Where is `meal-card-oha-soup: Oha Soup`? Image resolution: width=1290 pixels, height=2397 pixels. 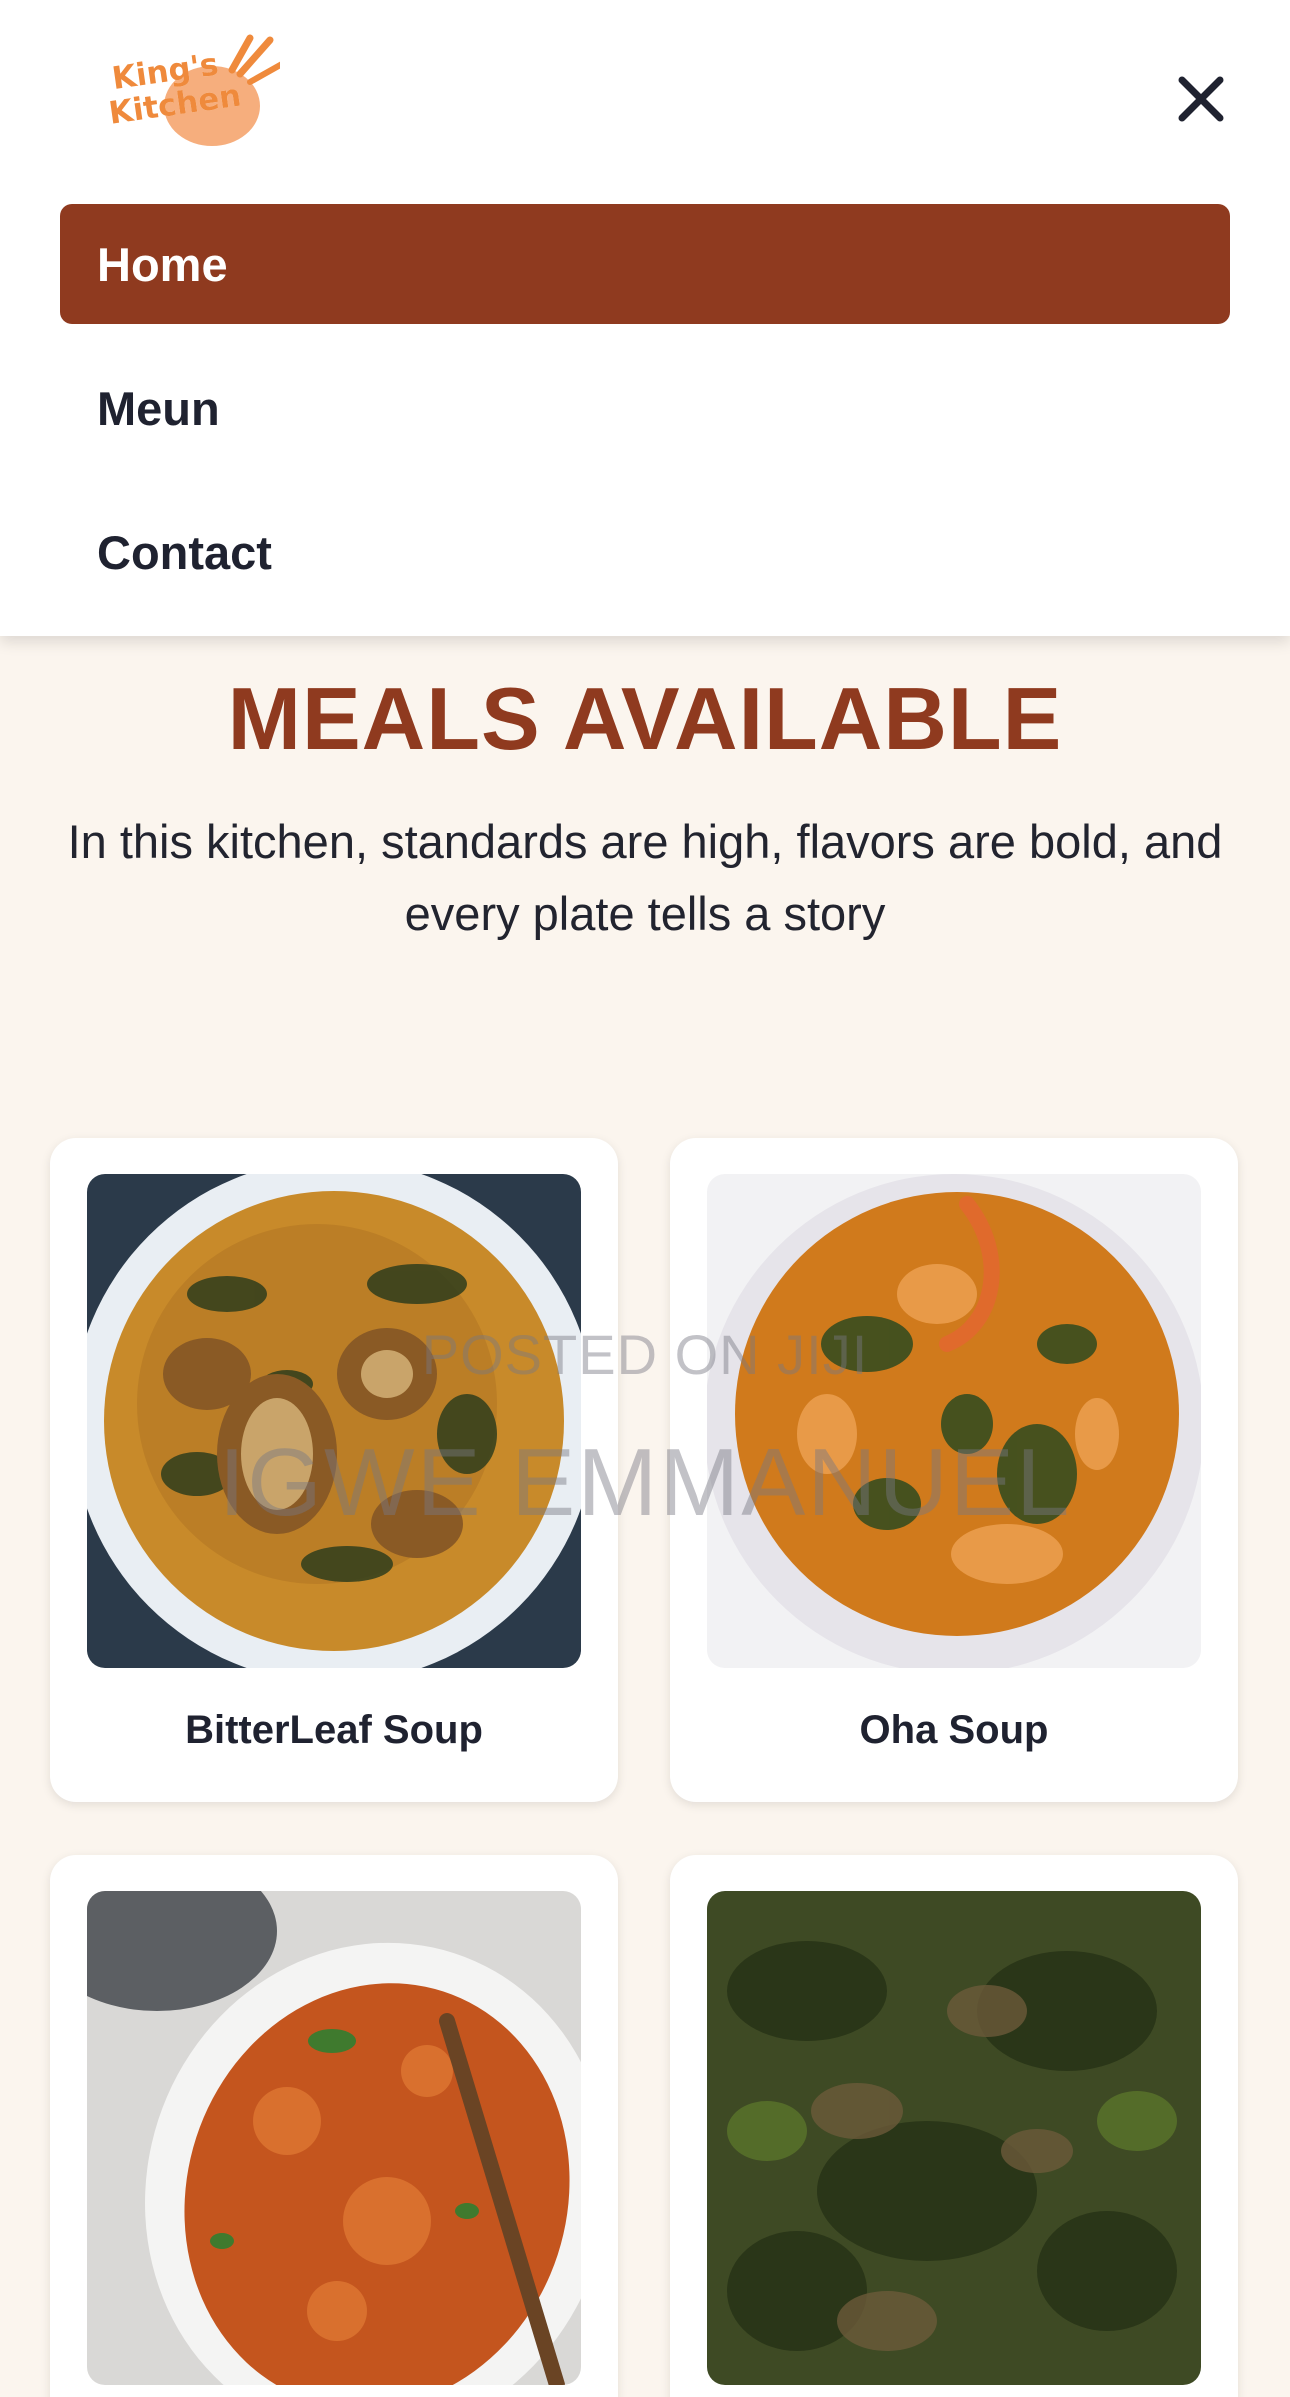
meal-card-oha-soup: Oha Soup is located at coordinates (954, 1470).